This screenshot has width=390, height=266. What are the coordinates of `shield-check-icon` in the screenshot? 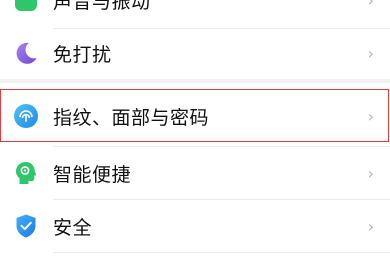 It's located at (26, 226).